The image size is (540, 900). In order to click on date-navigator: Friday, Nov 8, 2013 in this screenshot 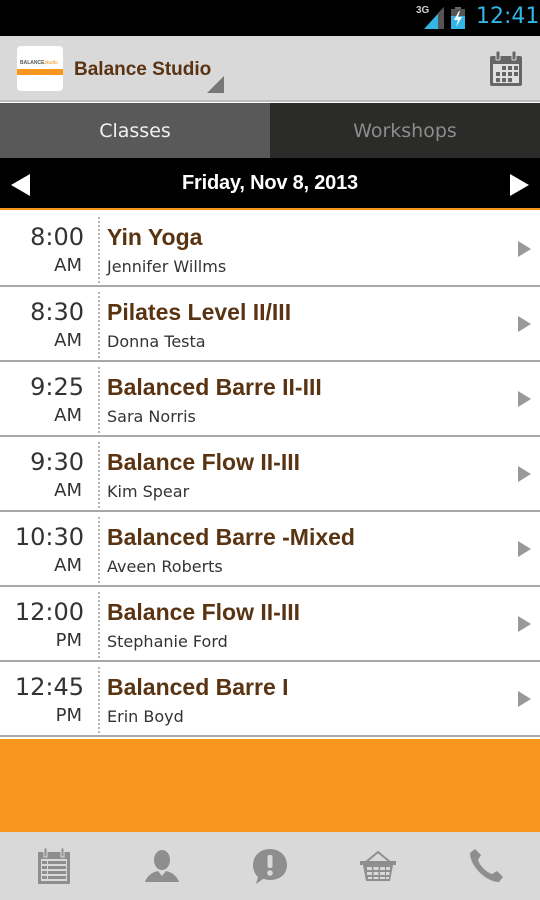, I will do `click(270, 184)`.